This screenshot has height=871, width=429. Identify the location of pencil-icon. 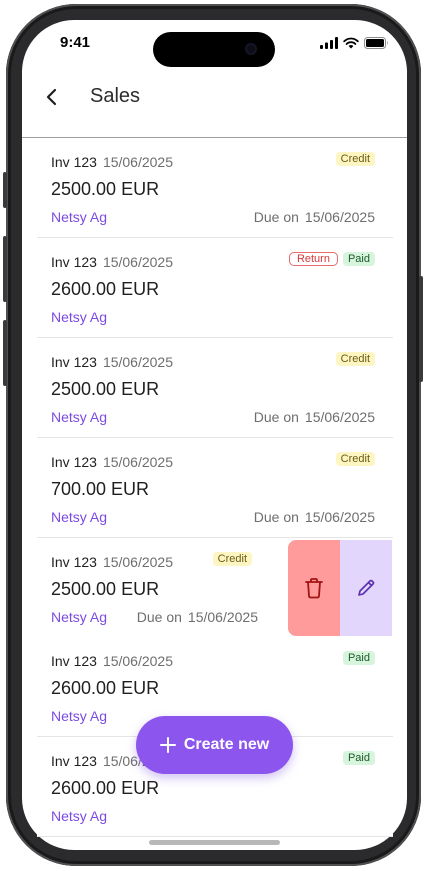
(366, 587).